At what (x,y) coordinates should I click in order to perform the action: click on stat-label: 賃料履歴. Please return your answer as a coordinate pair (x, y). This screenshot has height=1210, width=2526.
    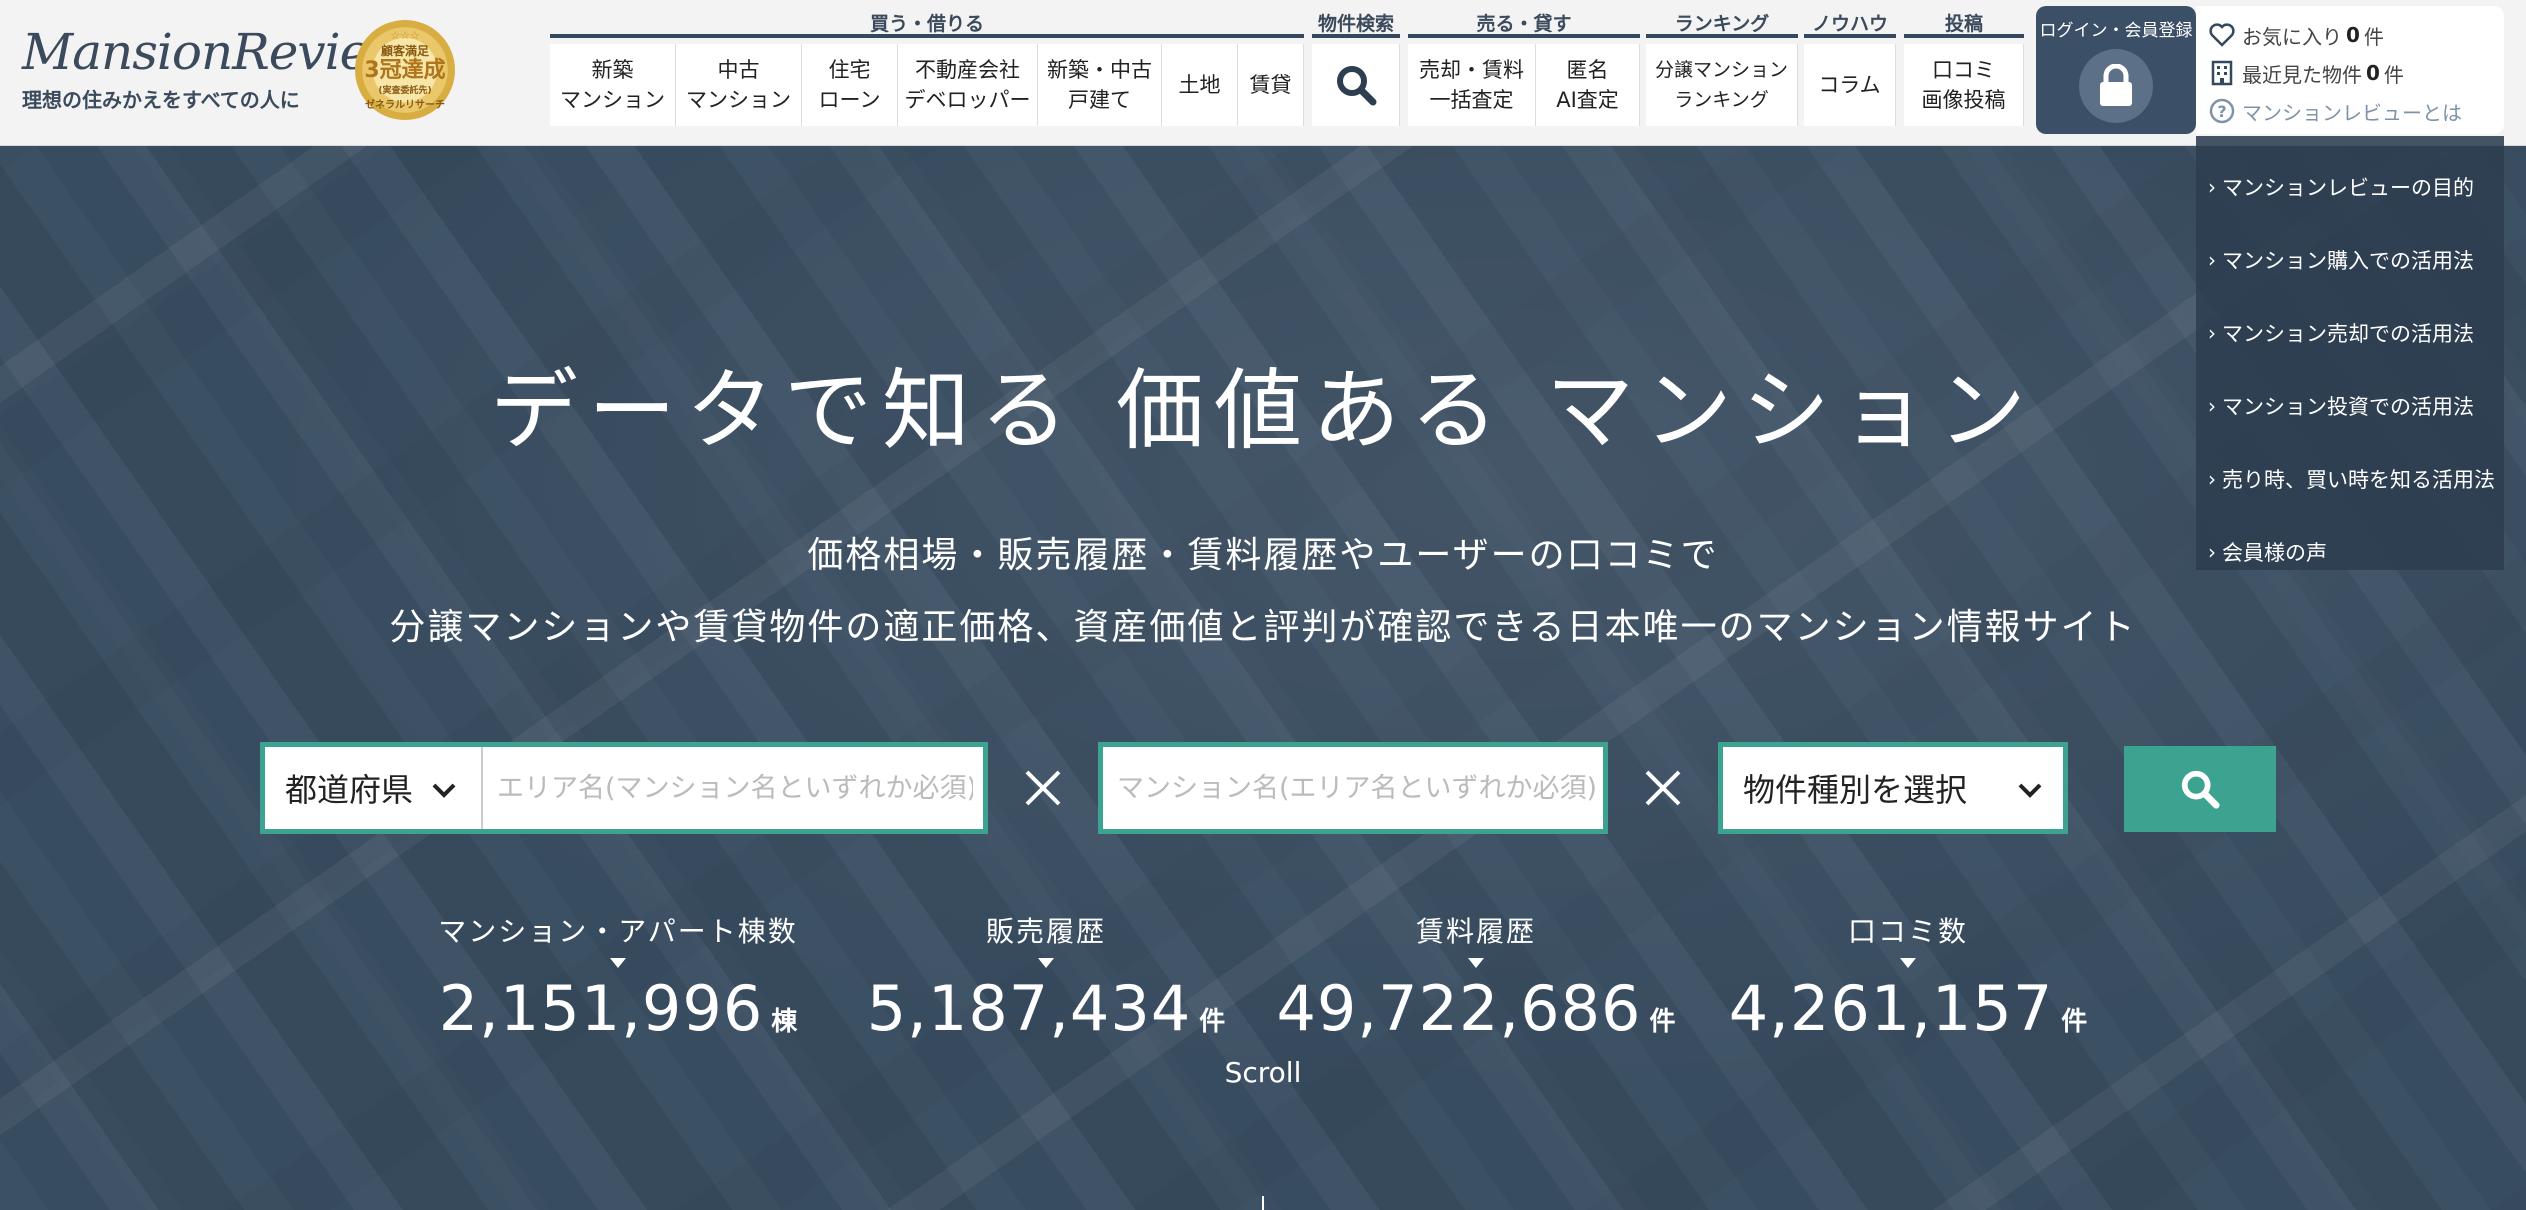
    Looking at the image, I should click on (1475, 931).